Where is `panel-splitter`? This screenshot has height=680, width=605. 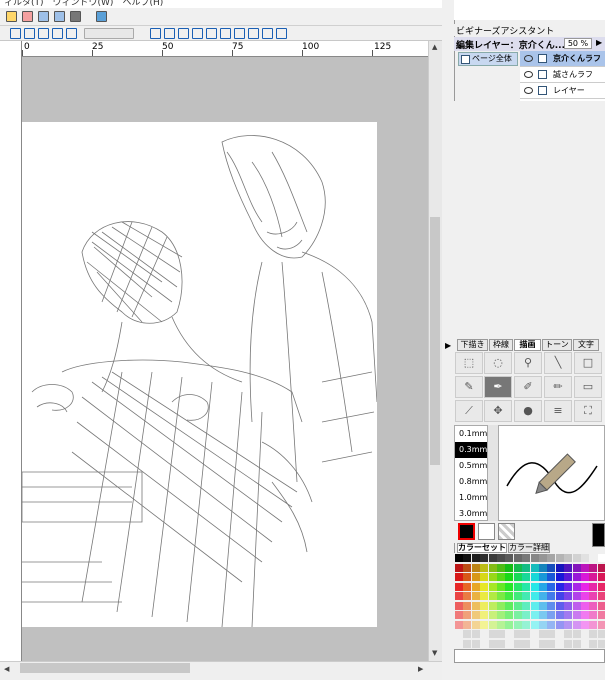
panel-splitter is located at coordinates (448, 340).